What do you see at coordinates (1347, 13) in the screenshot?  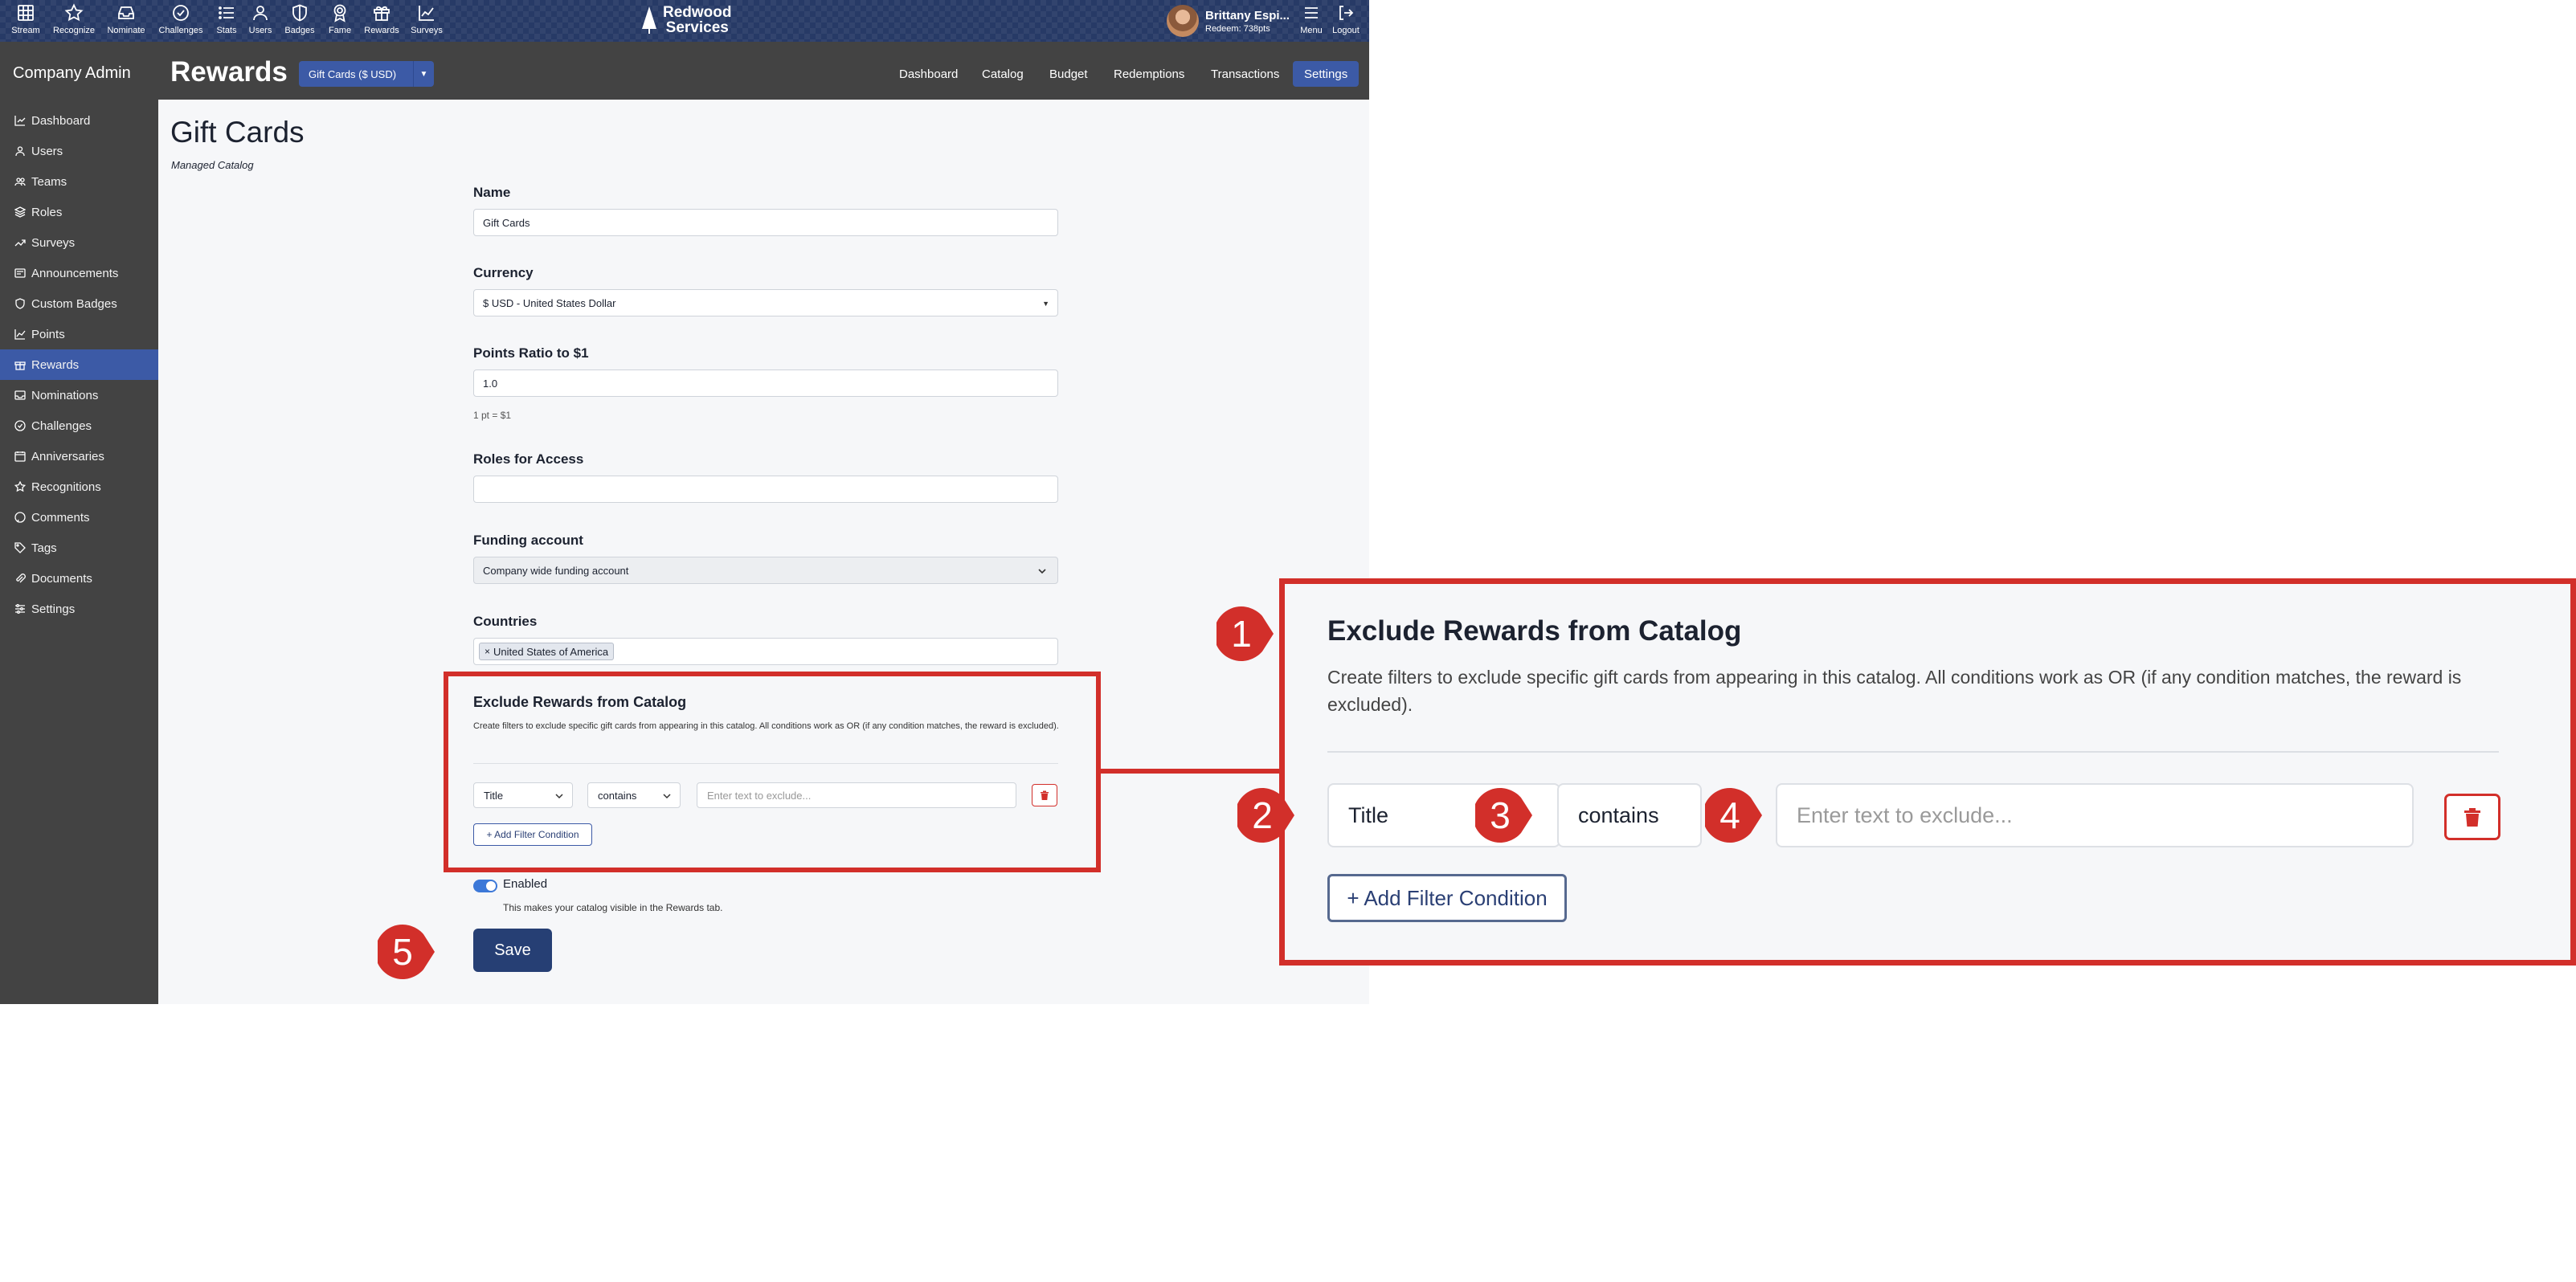 I see `logout-icon` at bounding box center [1347, 13].